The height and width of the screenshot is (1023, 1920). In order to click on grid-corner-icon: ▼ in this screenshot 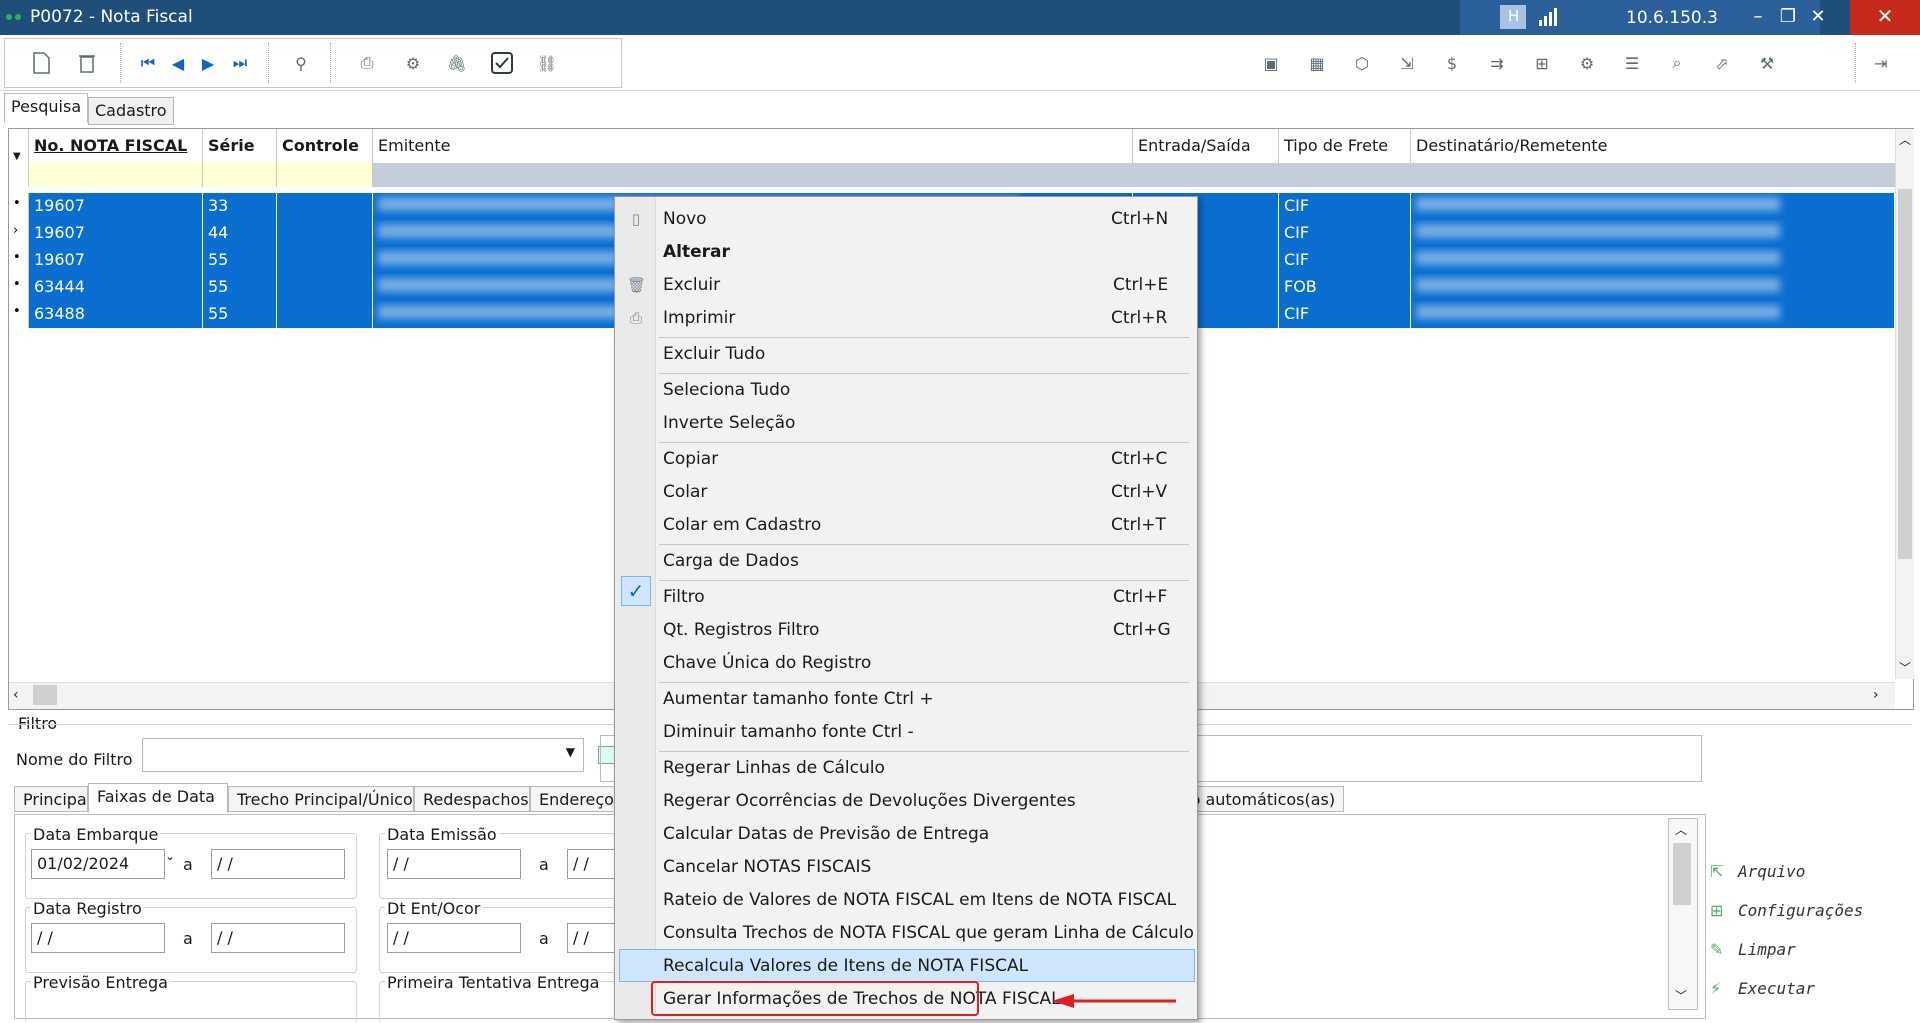, I will do `click(19, 158)`.